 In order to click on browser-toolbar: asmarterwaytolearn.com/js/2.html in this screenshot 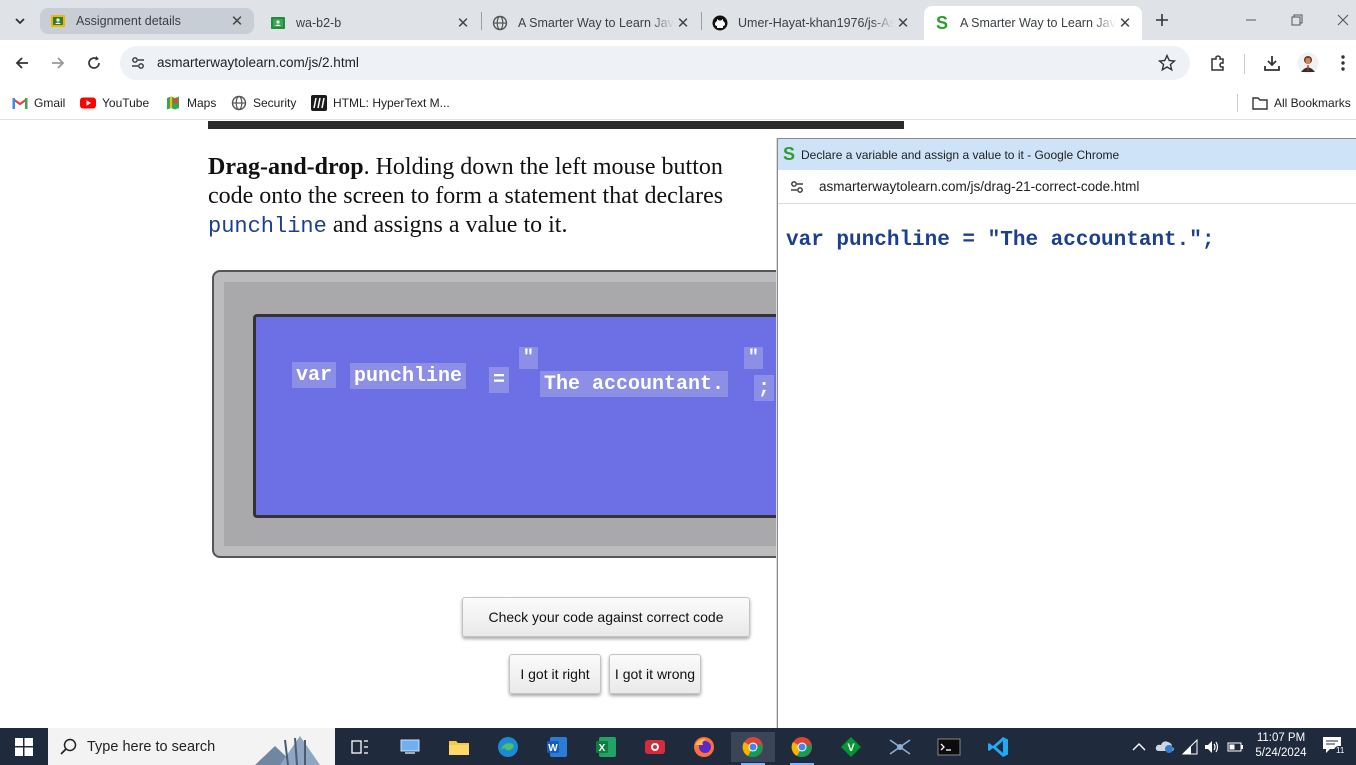, I will do `click(678, 63)`.